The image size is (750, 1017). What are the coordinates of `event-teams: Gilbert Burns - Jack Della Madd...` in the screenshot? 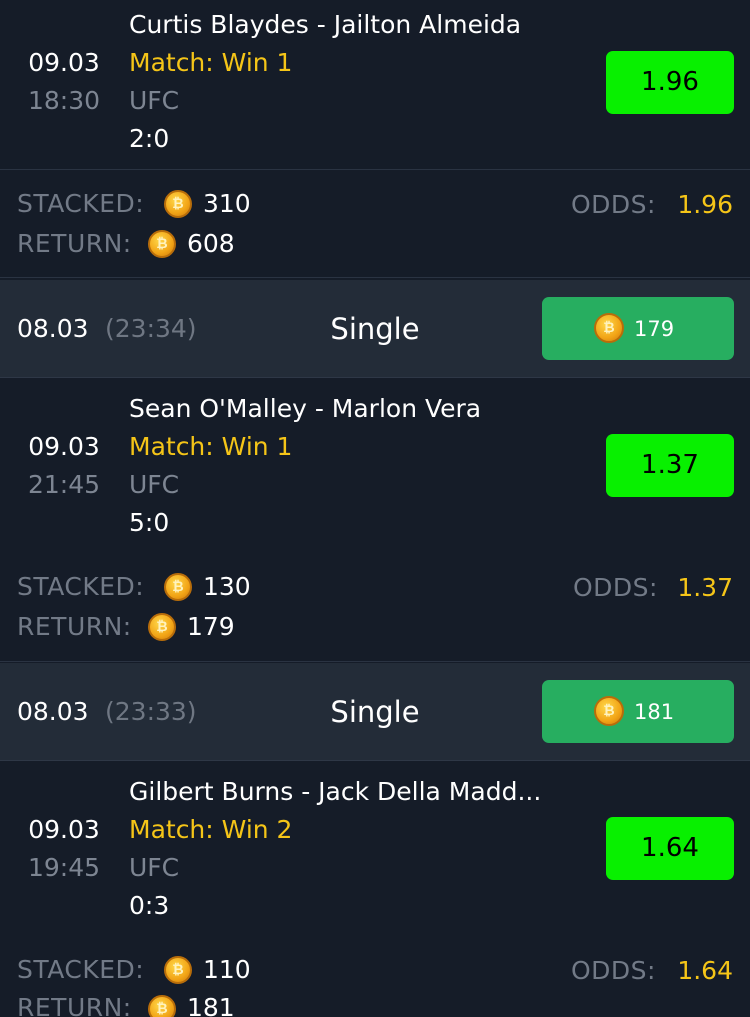 It's located at (335, 791).